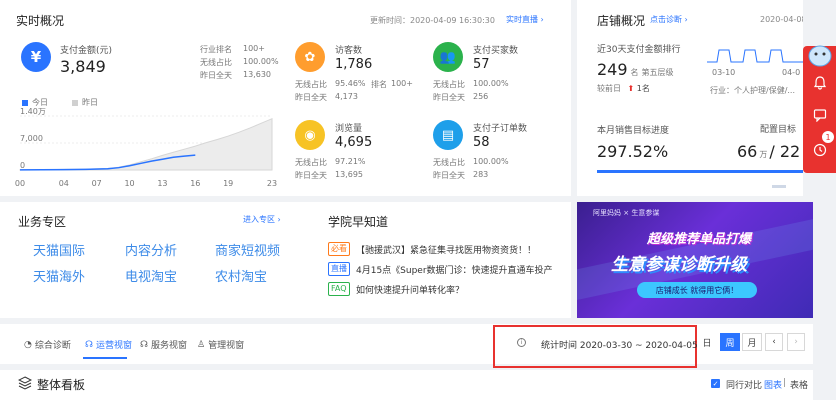  What do you see at coordinates (354, 142) in the screenshot?
I see `metric-pageviews-value: 4,695` at bounding box center [354, 142].